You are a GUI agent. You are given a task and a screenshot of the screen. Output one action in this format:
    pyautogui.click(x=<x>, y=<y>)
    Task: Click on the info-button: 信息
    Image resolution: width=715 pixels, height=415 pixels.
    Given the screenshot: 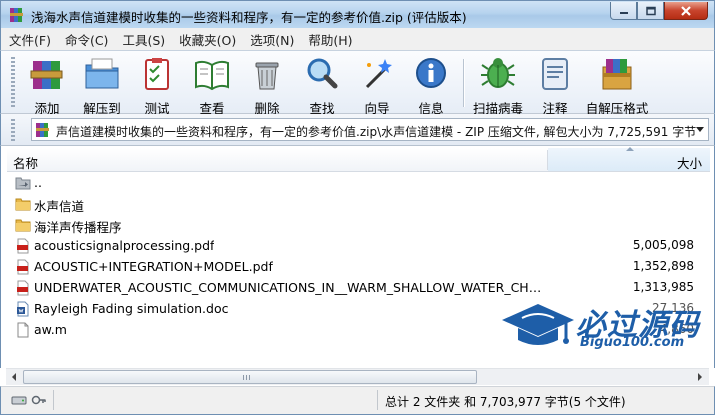 What is the action you would take?
    pyautogui.click(x=431, y=86)
    